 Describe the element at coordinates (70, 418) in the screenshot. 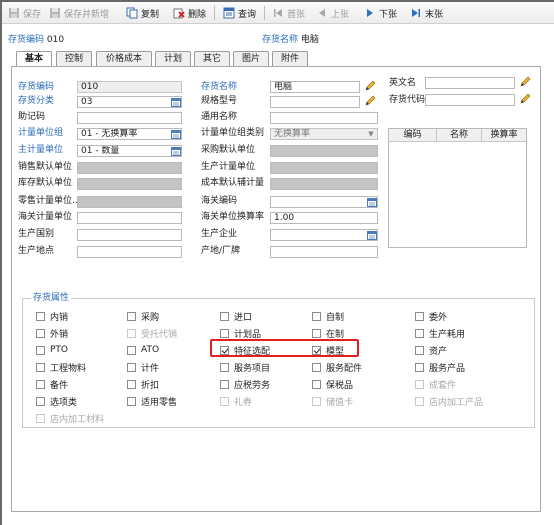

I see `attr-checkbox-inhouse-material: 店内加工材料` at that location.